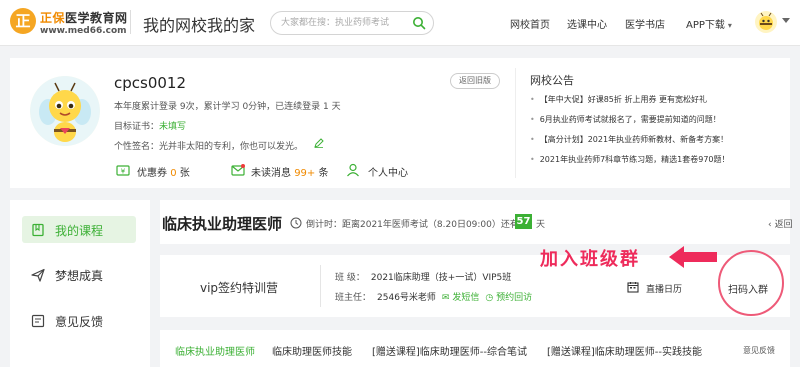 This screenshot has width=800, height=367. Describe the element at coordinates (624, 350) in the screenshot. I see `tab-bonus-practical: [赠送课程]临床助理医师--实践技能` at that location.